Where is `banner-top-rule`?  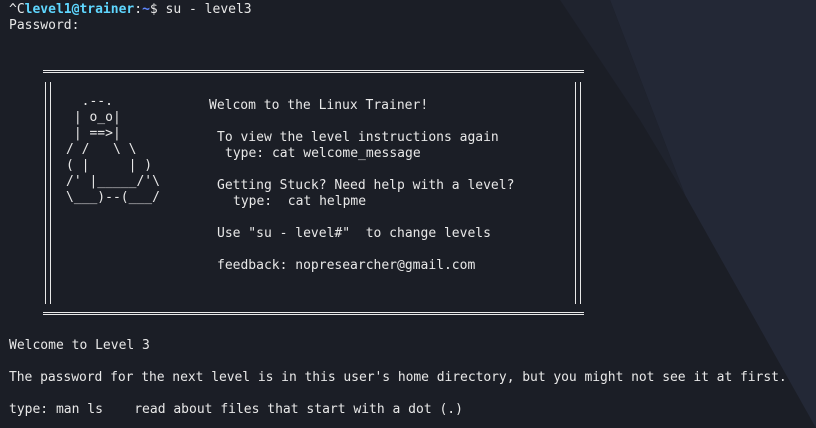
banner-top-rule is located at coordinates (313, 71).